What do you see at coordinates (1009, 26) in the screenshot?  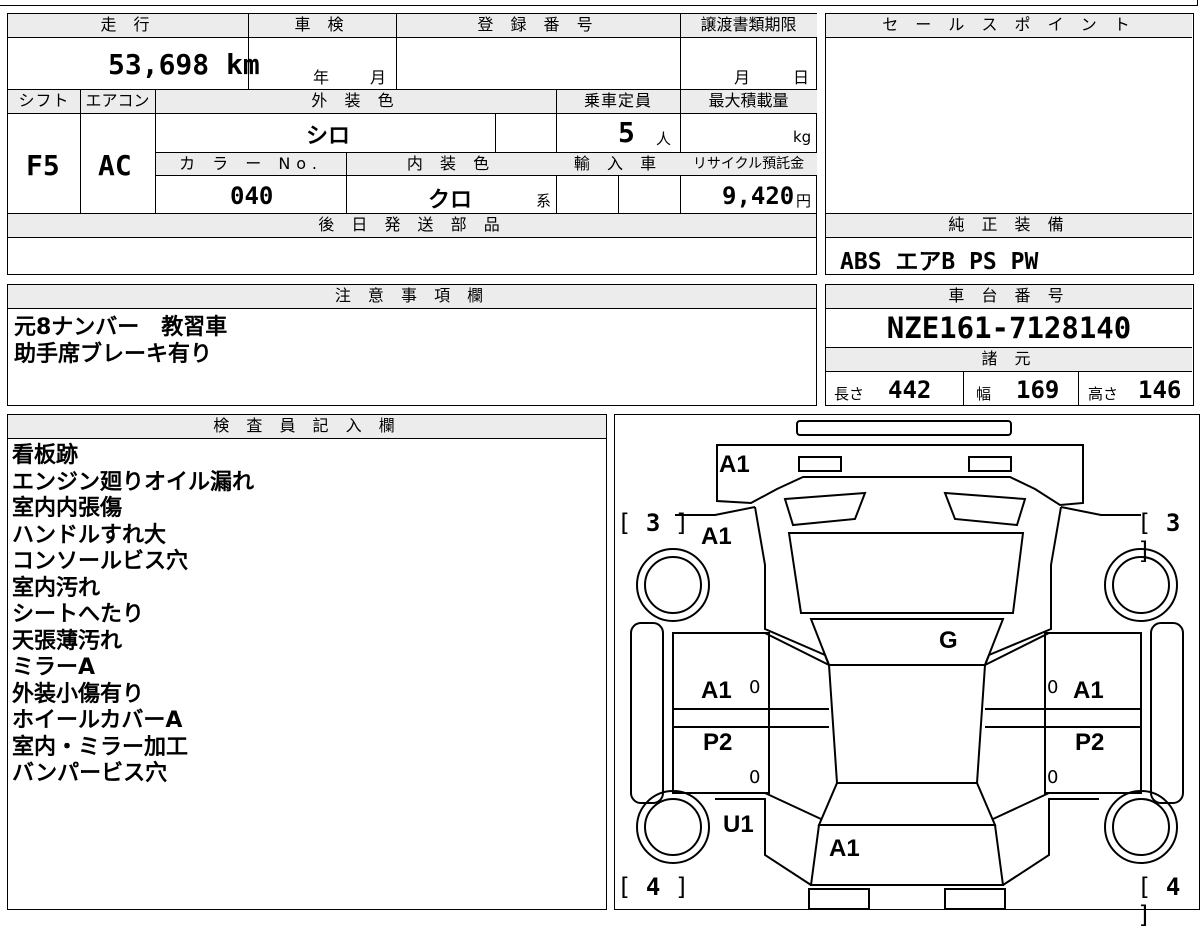 I see `sales-point-header: セ ー ル ス ポ イ ン ト` at bounding box center [1009, 26].